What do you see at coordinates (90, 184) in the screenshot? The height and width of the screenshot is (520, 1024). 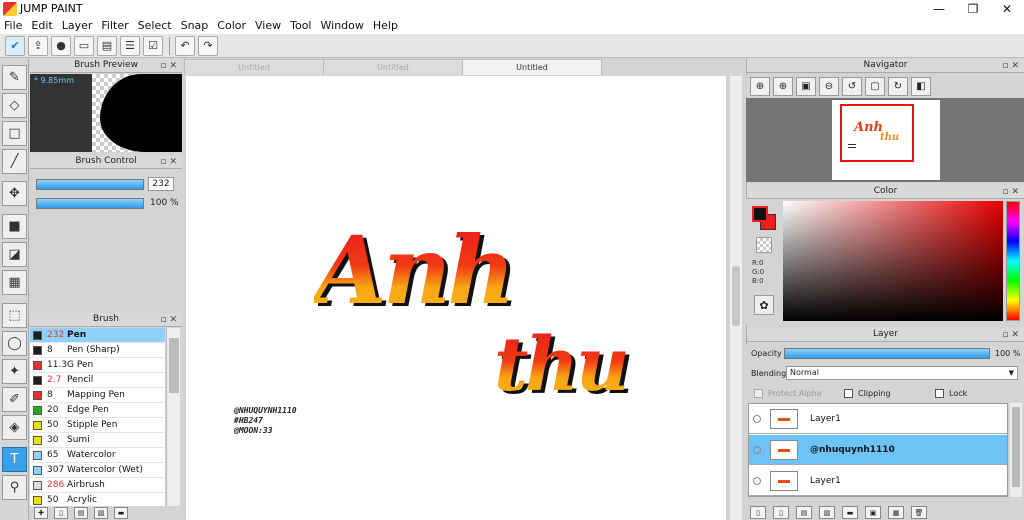 I see `brush-size-slider` at bounding box center [90, 184].